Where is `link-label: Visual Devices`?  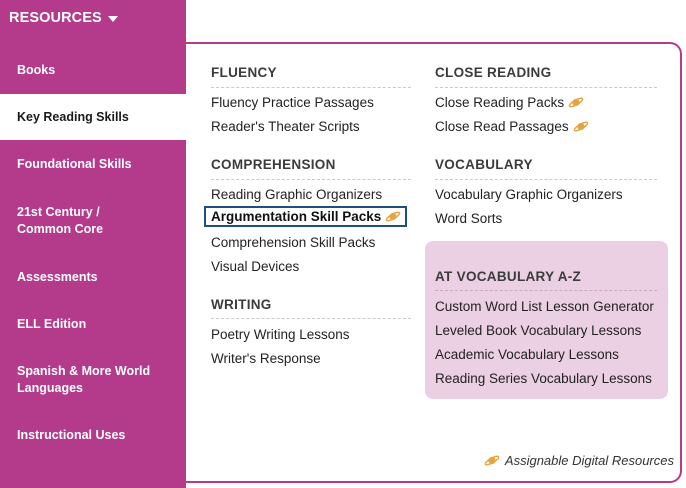 link-label: Visual Devices is located at coordinates (255, 266).